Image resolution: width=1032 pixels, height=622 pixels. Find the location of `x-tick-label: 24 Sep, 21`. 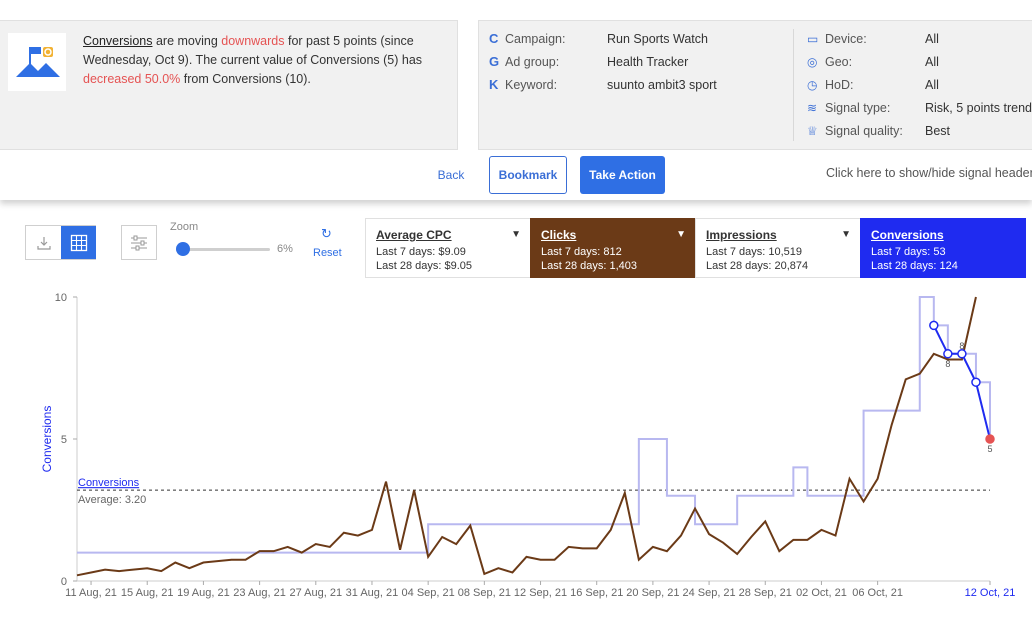

x-tick-label: 24 Sep, 21 is located at coordinates (708, 593).